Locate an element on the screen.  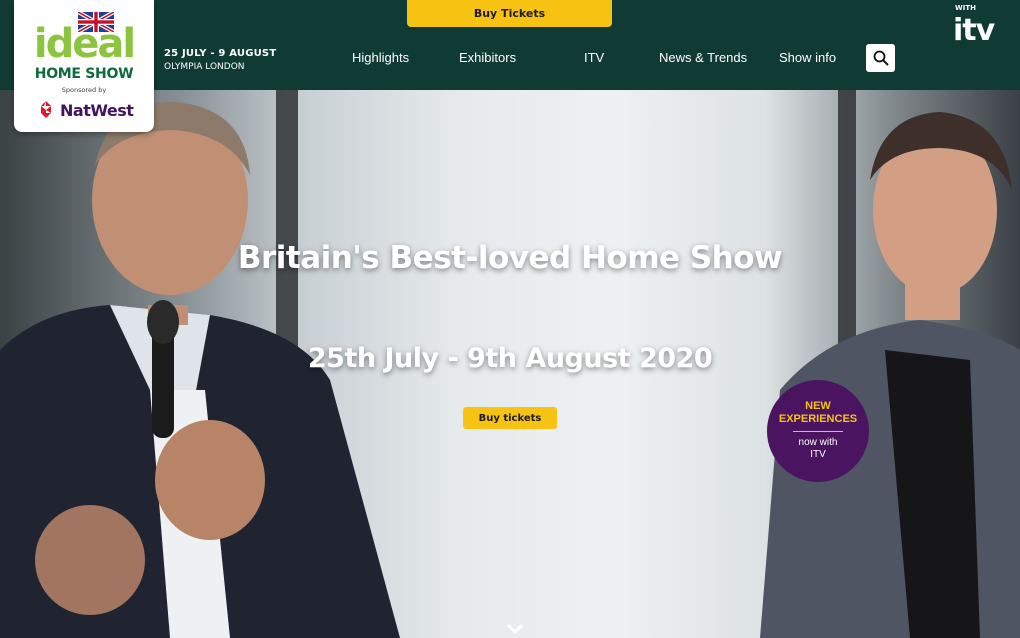
badge-line-new: NEW is located at coordinates (818, 406).